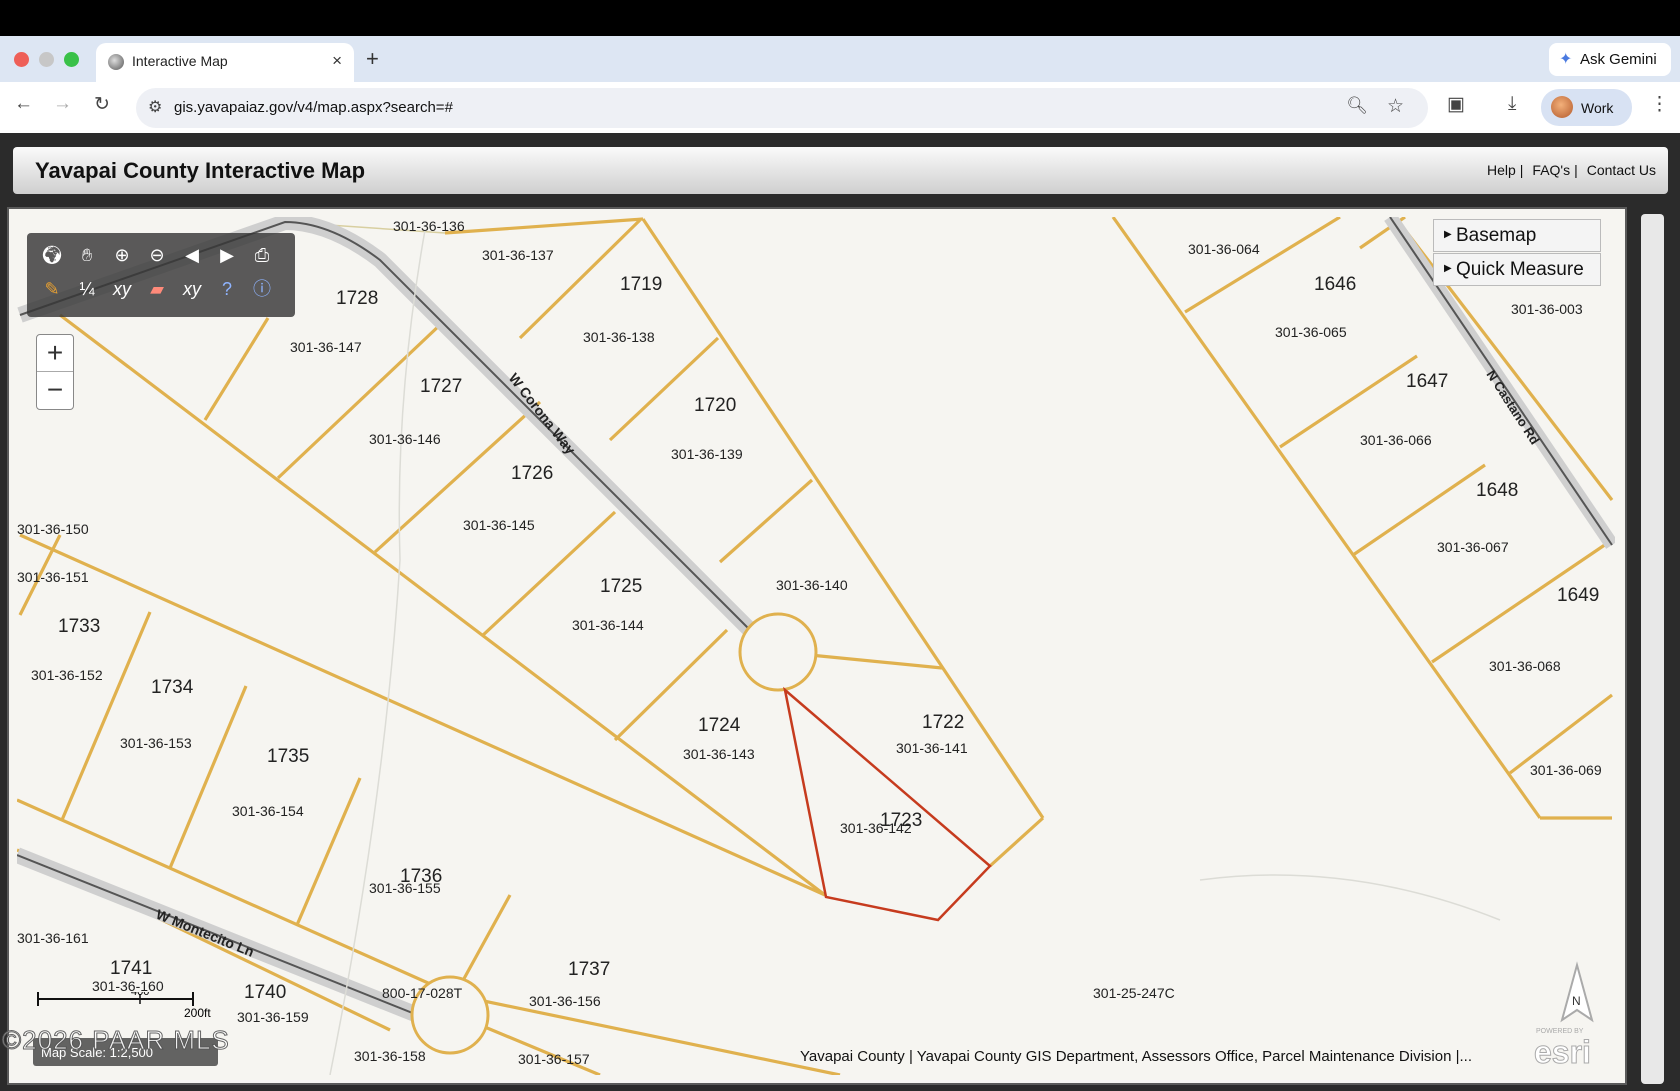  I want to click on basemap-button: ▶ Basemap, so click(1517, 235).